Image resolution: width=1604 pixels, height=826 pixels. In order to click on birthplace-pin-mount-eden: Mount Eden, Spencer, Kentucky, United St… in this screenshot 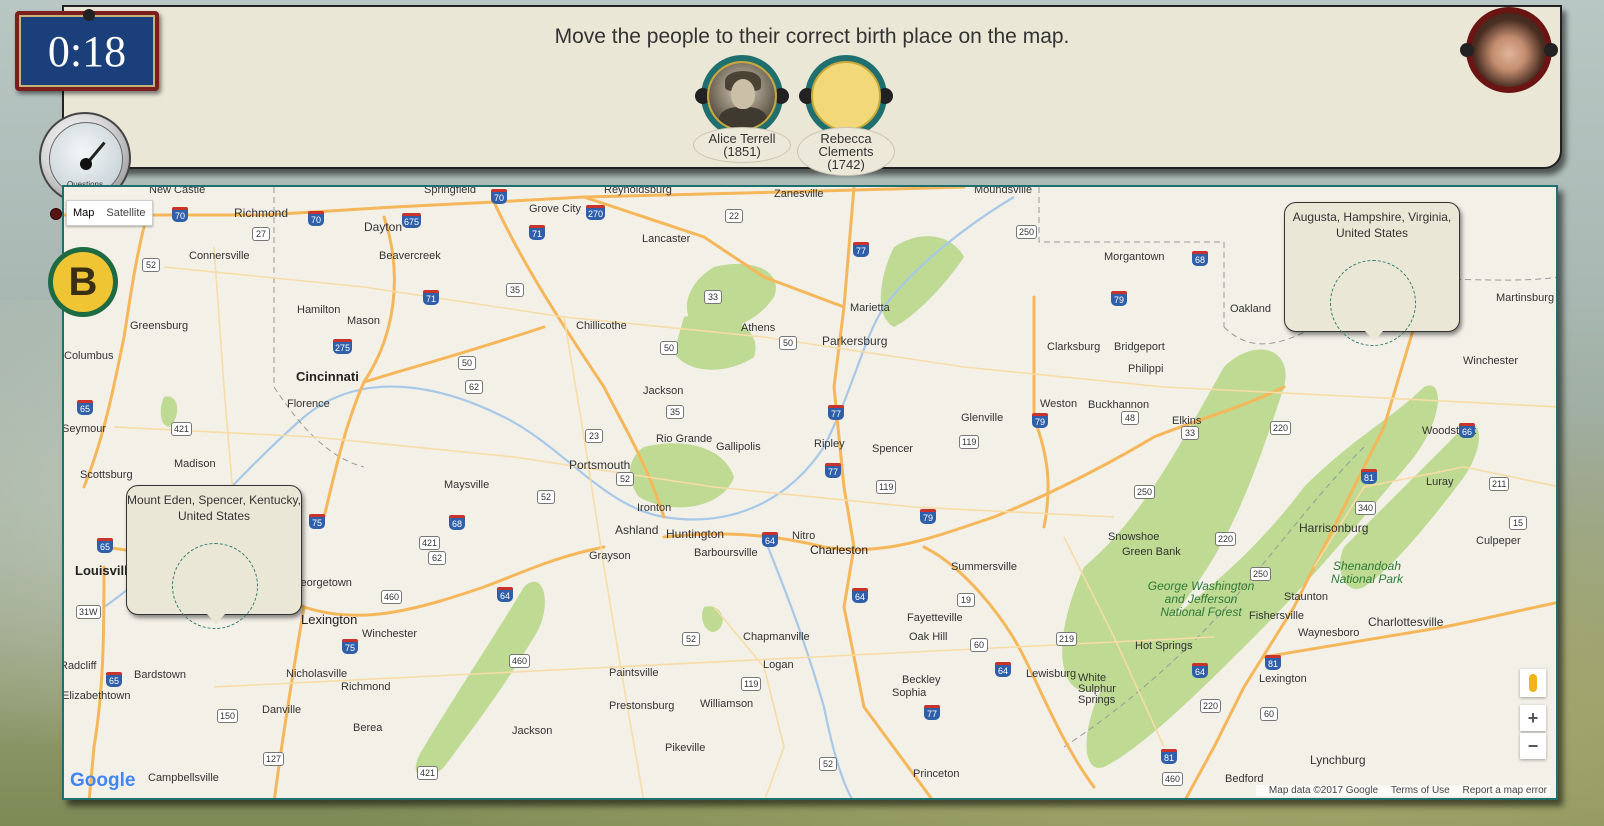, I will do `click(214, 557)`.